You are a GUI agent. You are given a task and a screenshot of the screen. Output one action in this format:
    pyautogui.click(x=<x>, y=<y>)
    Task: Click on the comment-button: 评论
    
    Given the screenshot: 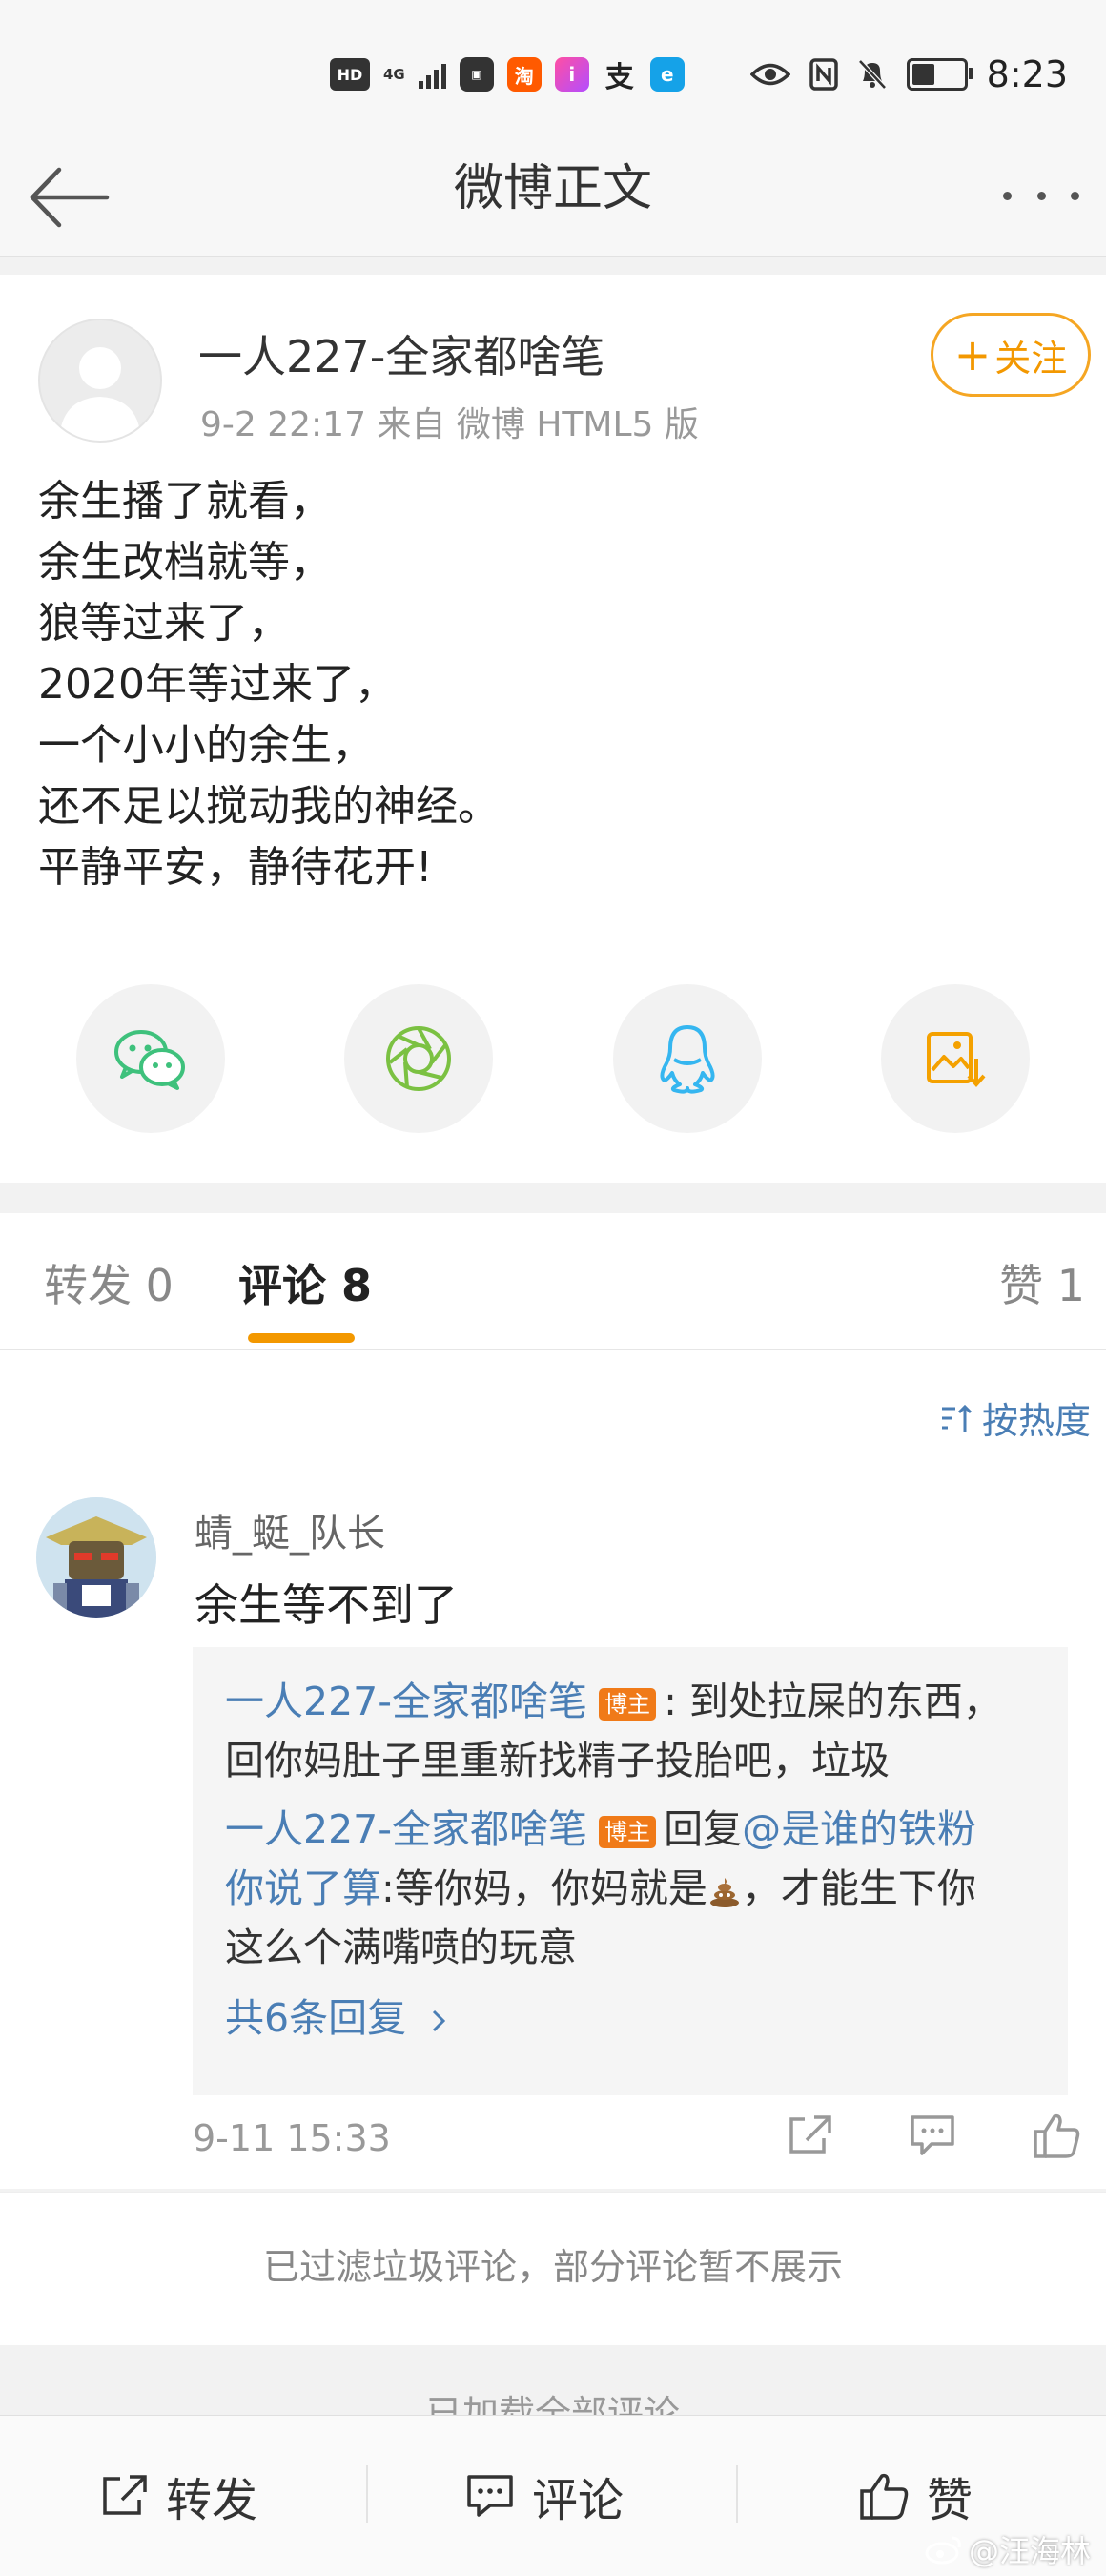 What is the action you would take?
    pyautogui.click(x=544, y=2496)
    